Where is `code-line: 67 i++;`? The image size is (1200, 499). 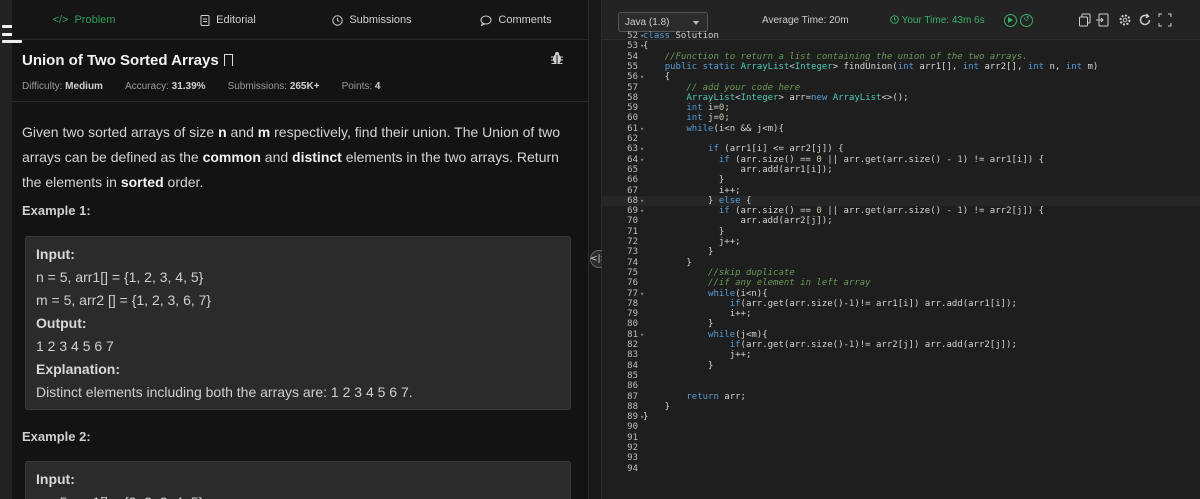 code-line: 67 i++; is located at coordinates (901, 191).